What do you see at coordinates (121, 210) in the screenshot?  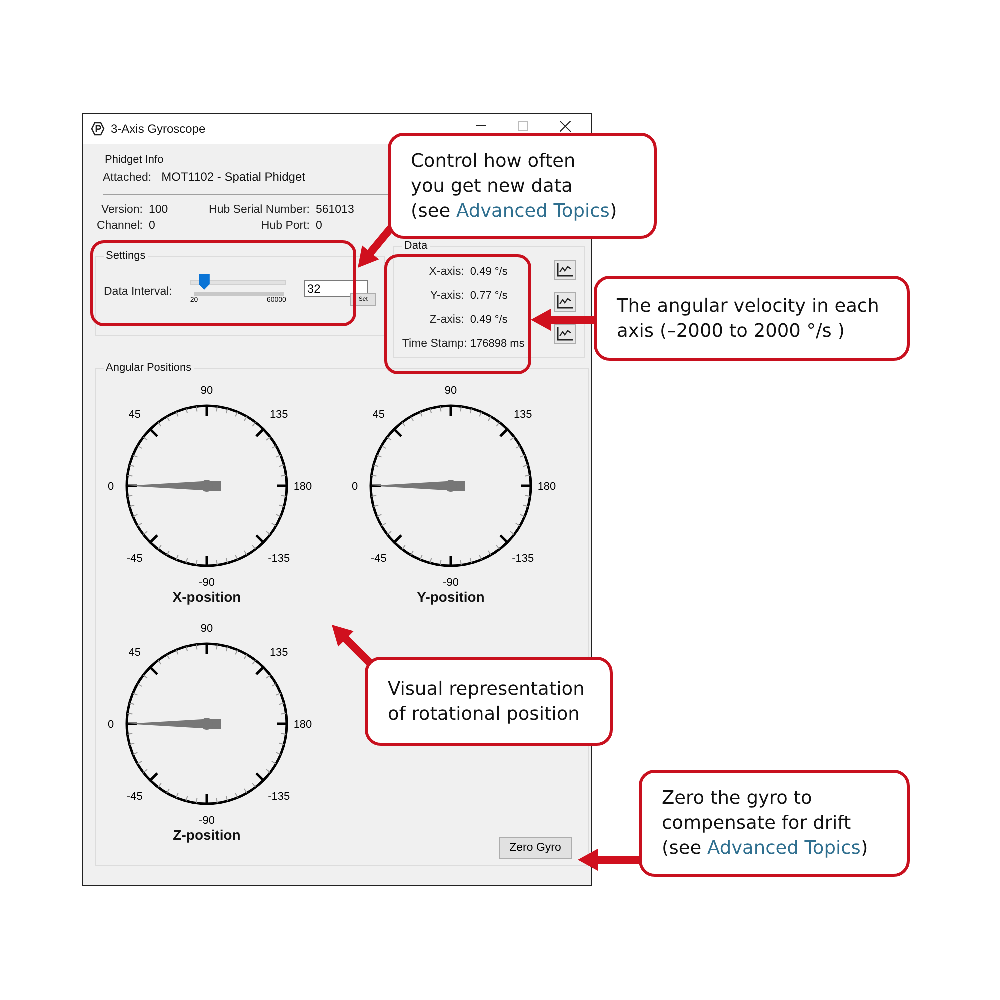 I see `field-label: Version:` at bounding box center [121, 210].